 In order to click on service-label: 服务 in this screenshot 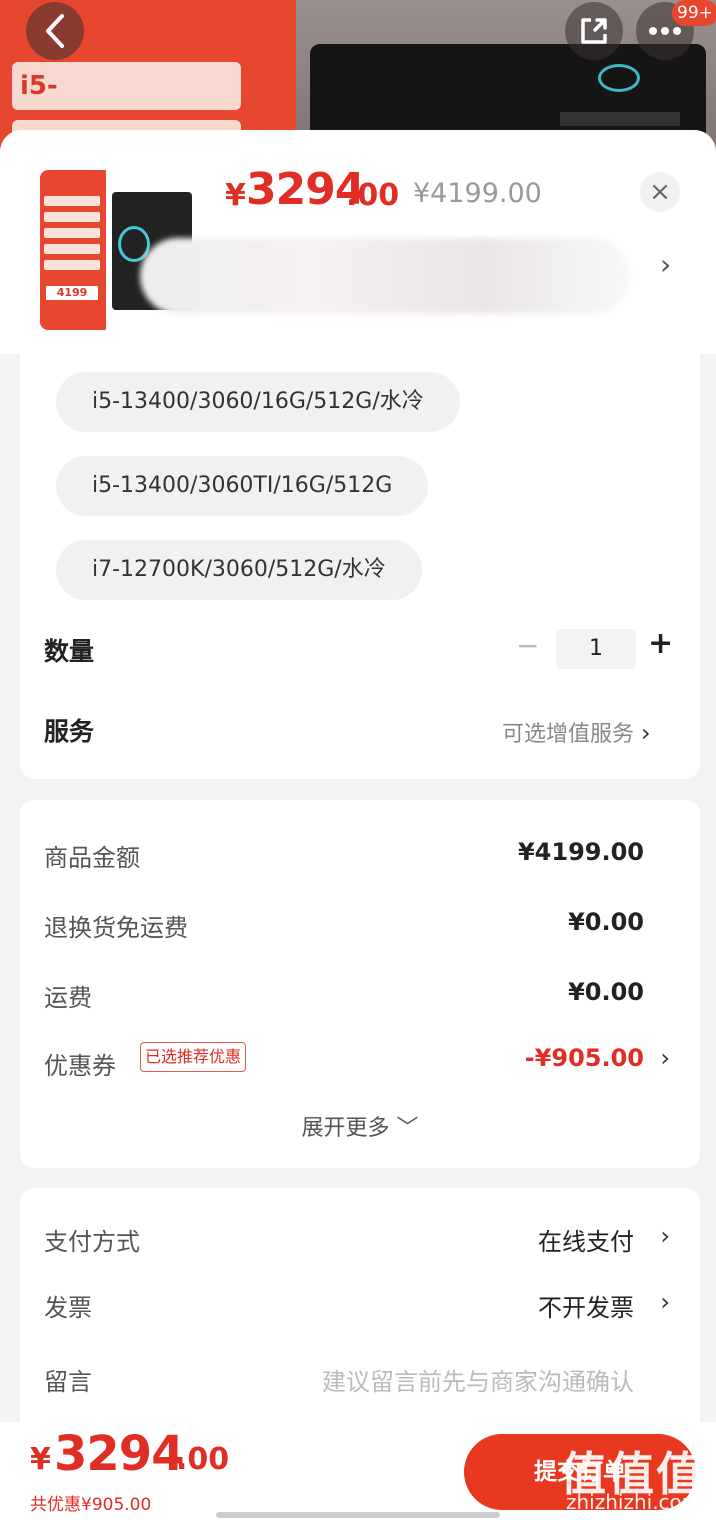, I will do `click(69, 731)`.